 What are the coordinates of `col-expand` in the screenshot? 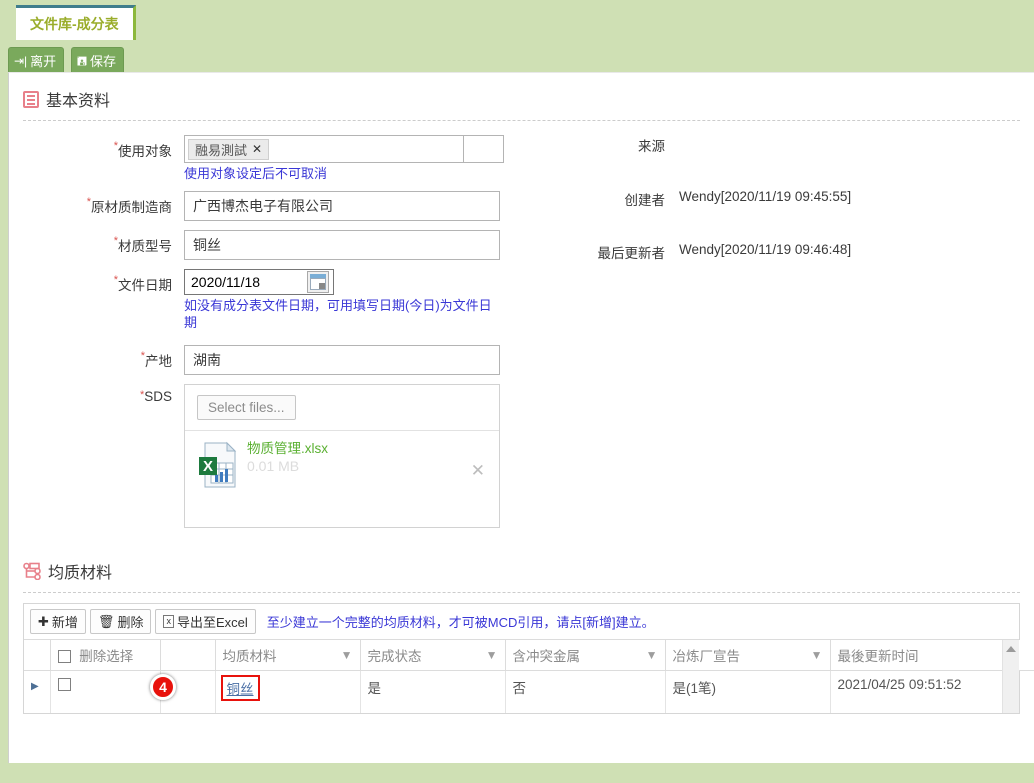 It's located at (37, 655).